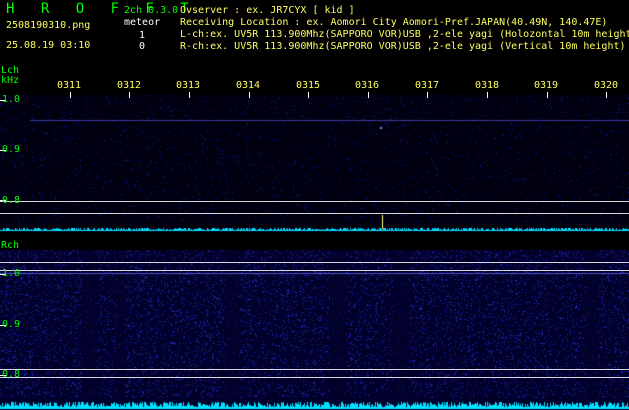  What do you see at coordinates (427, 85) in the screenshot?
I see `minute-tick-0317: 0317` at bounding box center [427, 85].